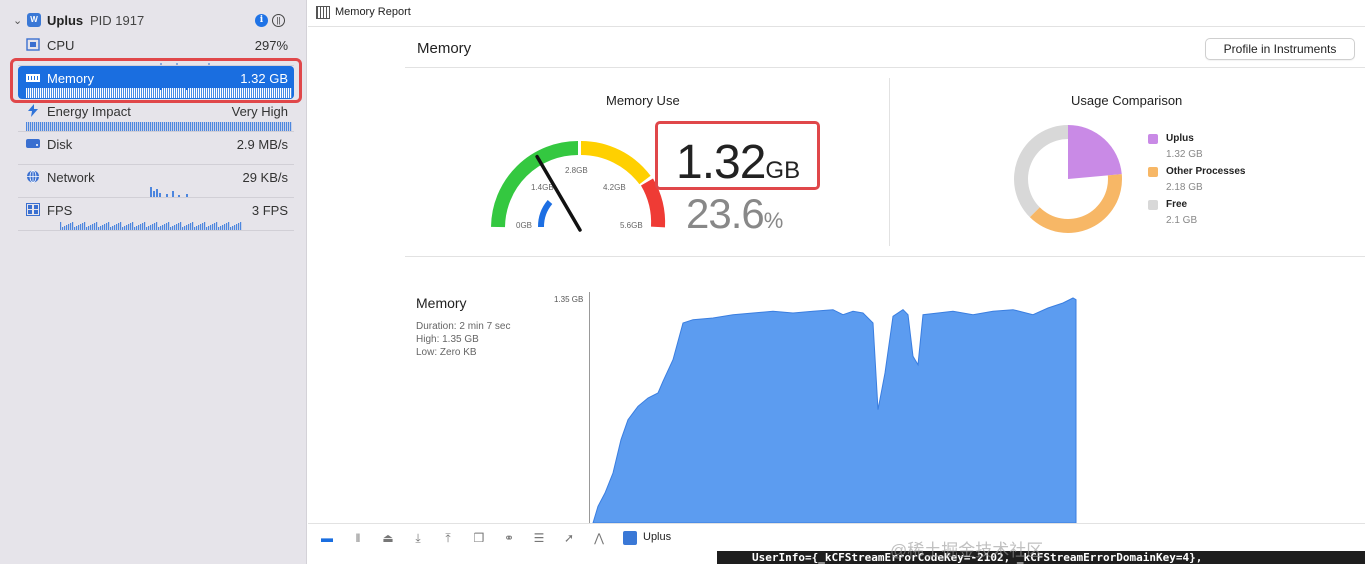  Describe the element at coordinates (657, 537) in the screenshot. I see `process-selector: Uplus` at that location.